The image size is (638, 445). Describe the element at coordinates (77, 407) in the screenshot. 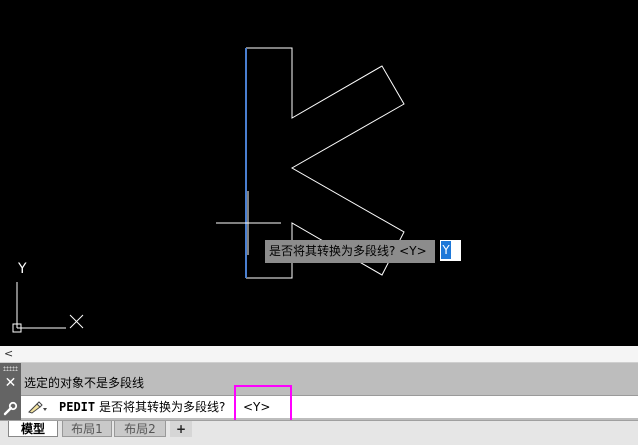

I see `command-name: PEDIT` at that location.